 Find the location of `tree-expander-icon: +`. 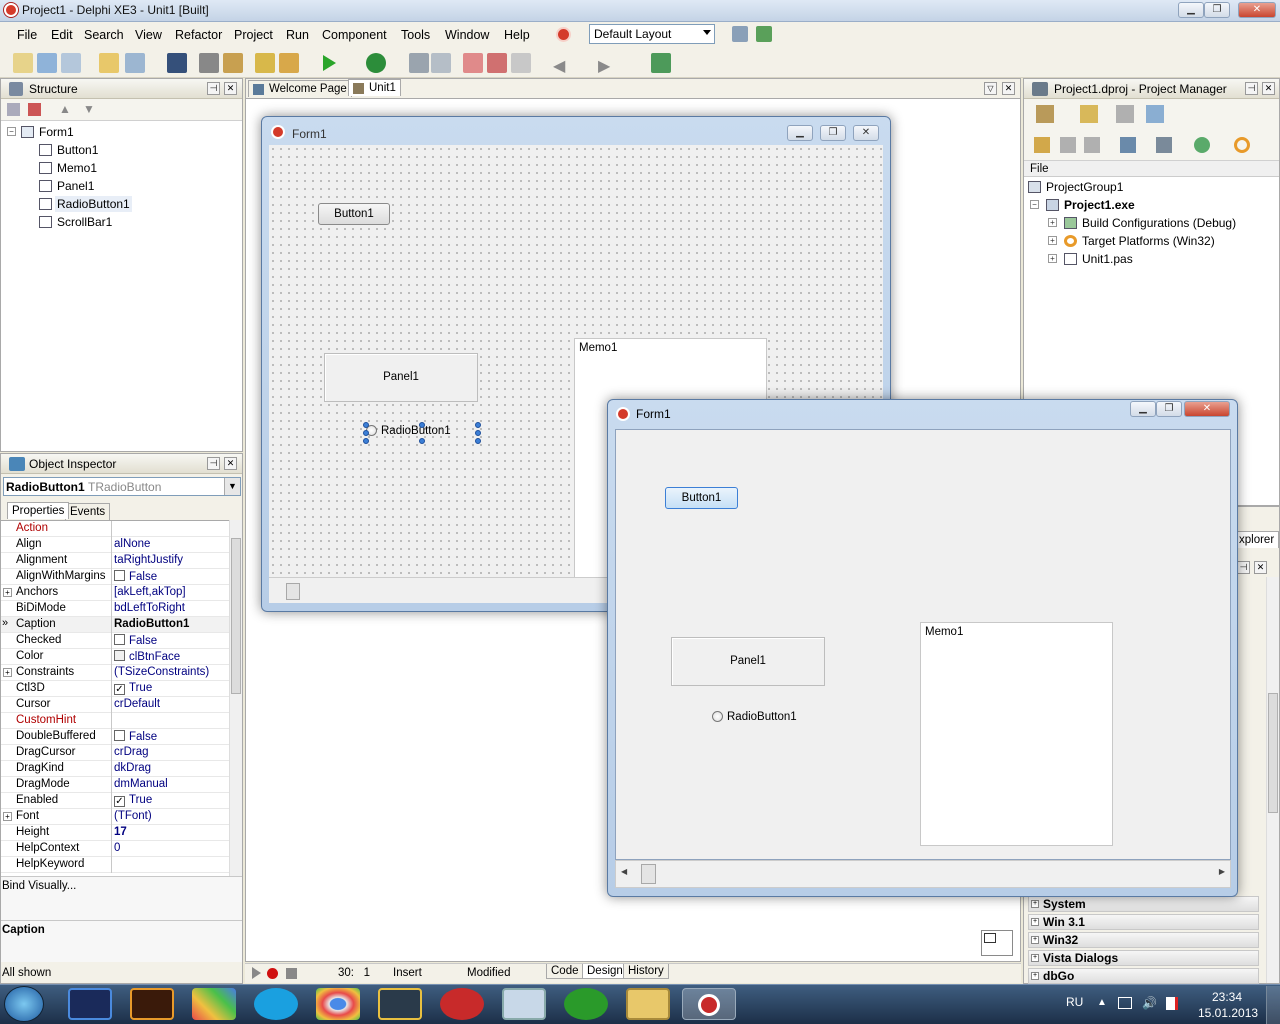

tree-expander-icon: + is located at coordinates (1052, 258).